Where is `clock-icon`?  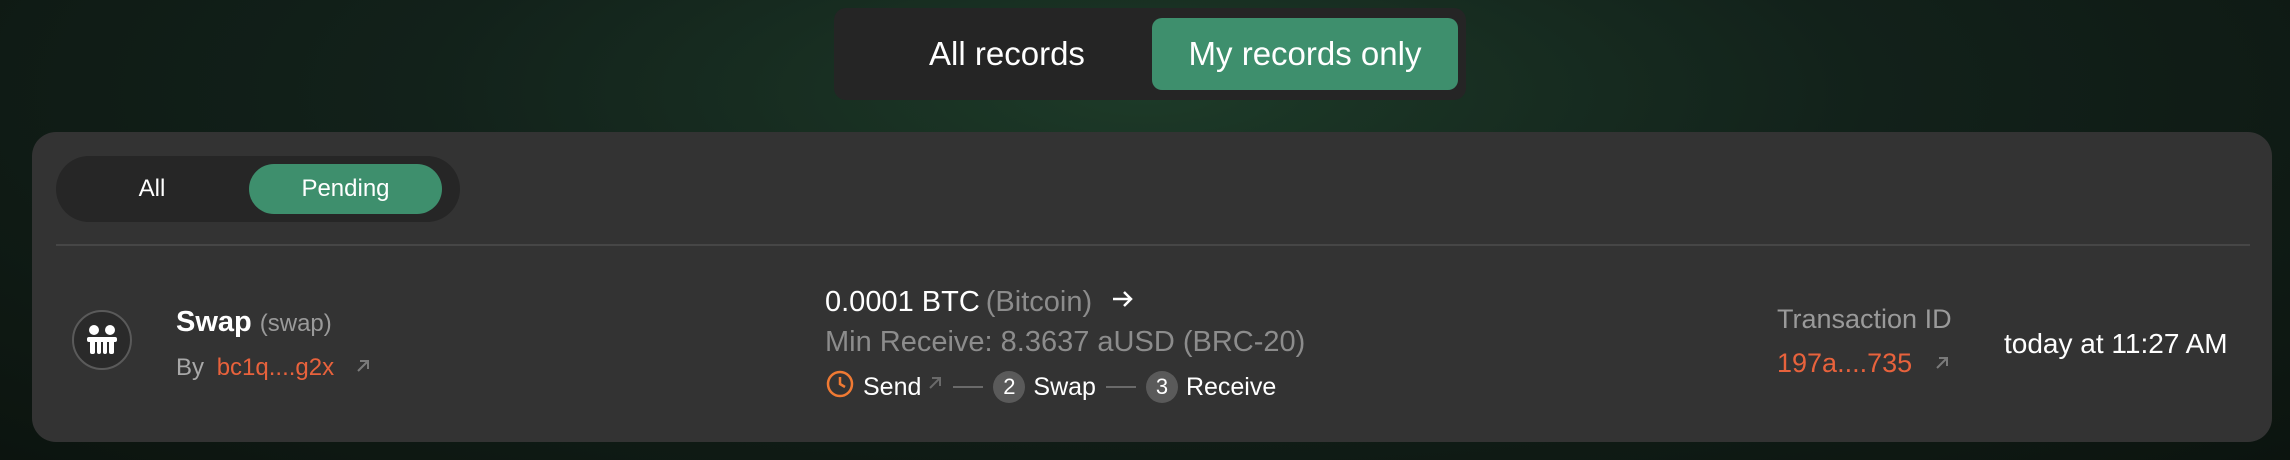
clock-icon is located at coordinates (840, 387).